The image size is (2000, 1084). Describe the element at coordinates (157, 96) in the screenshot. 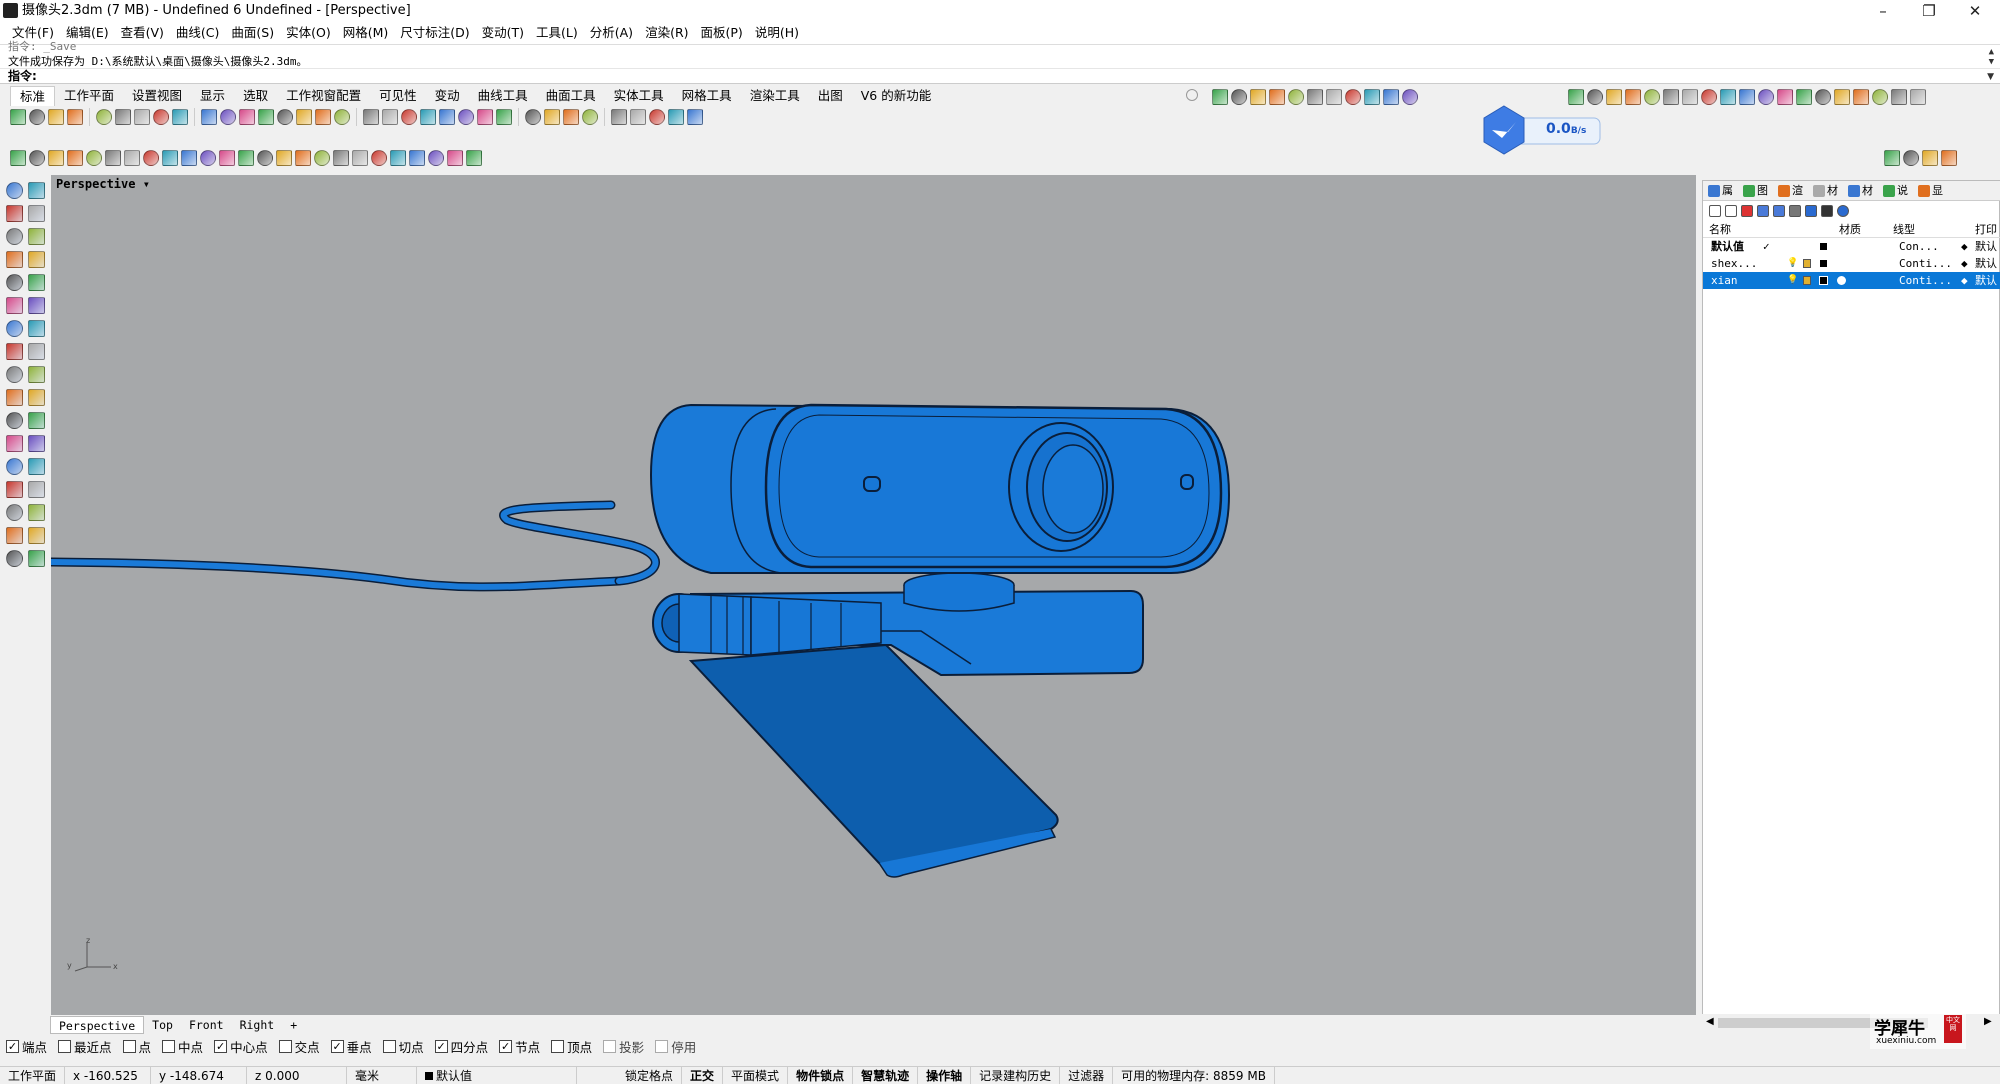

I see `toolbar-tab: 设置视图` at that location.